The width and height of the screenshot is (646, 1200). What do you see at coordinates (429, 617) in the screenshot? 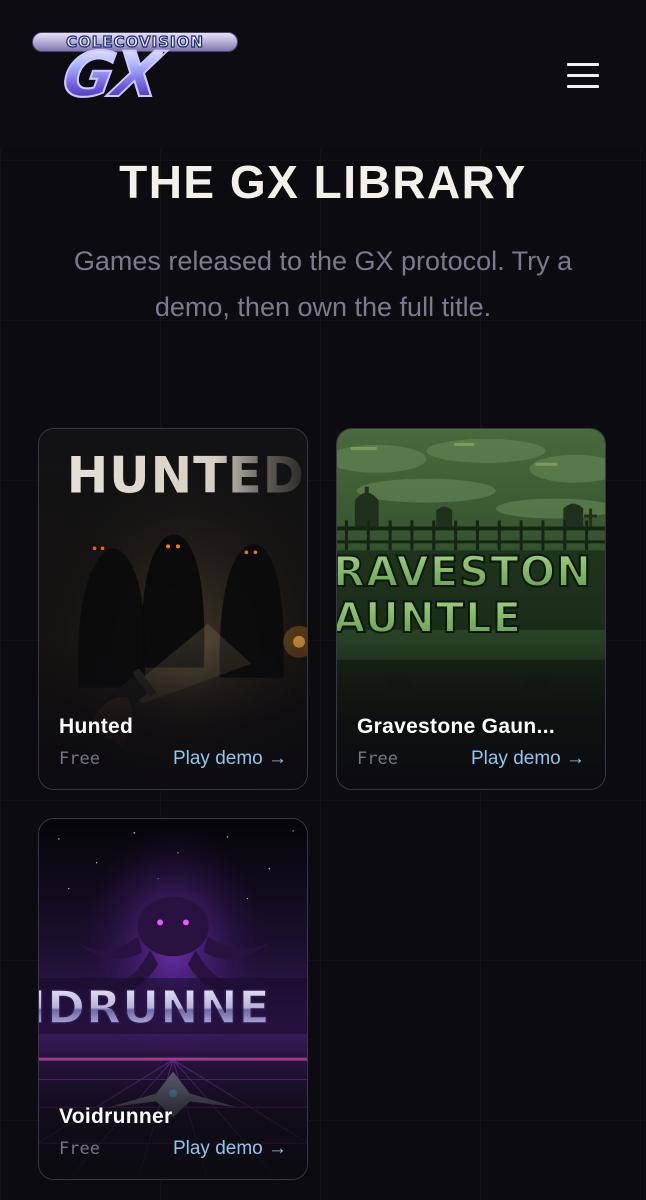
I see `svg-text: AUNTLE` at bounding box center [429, 617].